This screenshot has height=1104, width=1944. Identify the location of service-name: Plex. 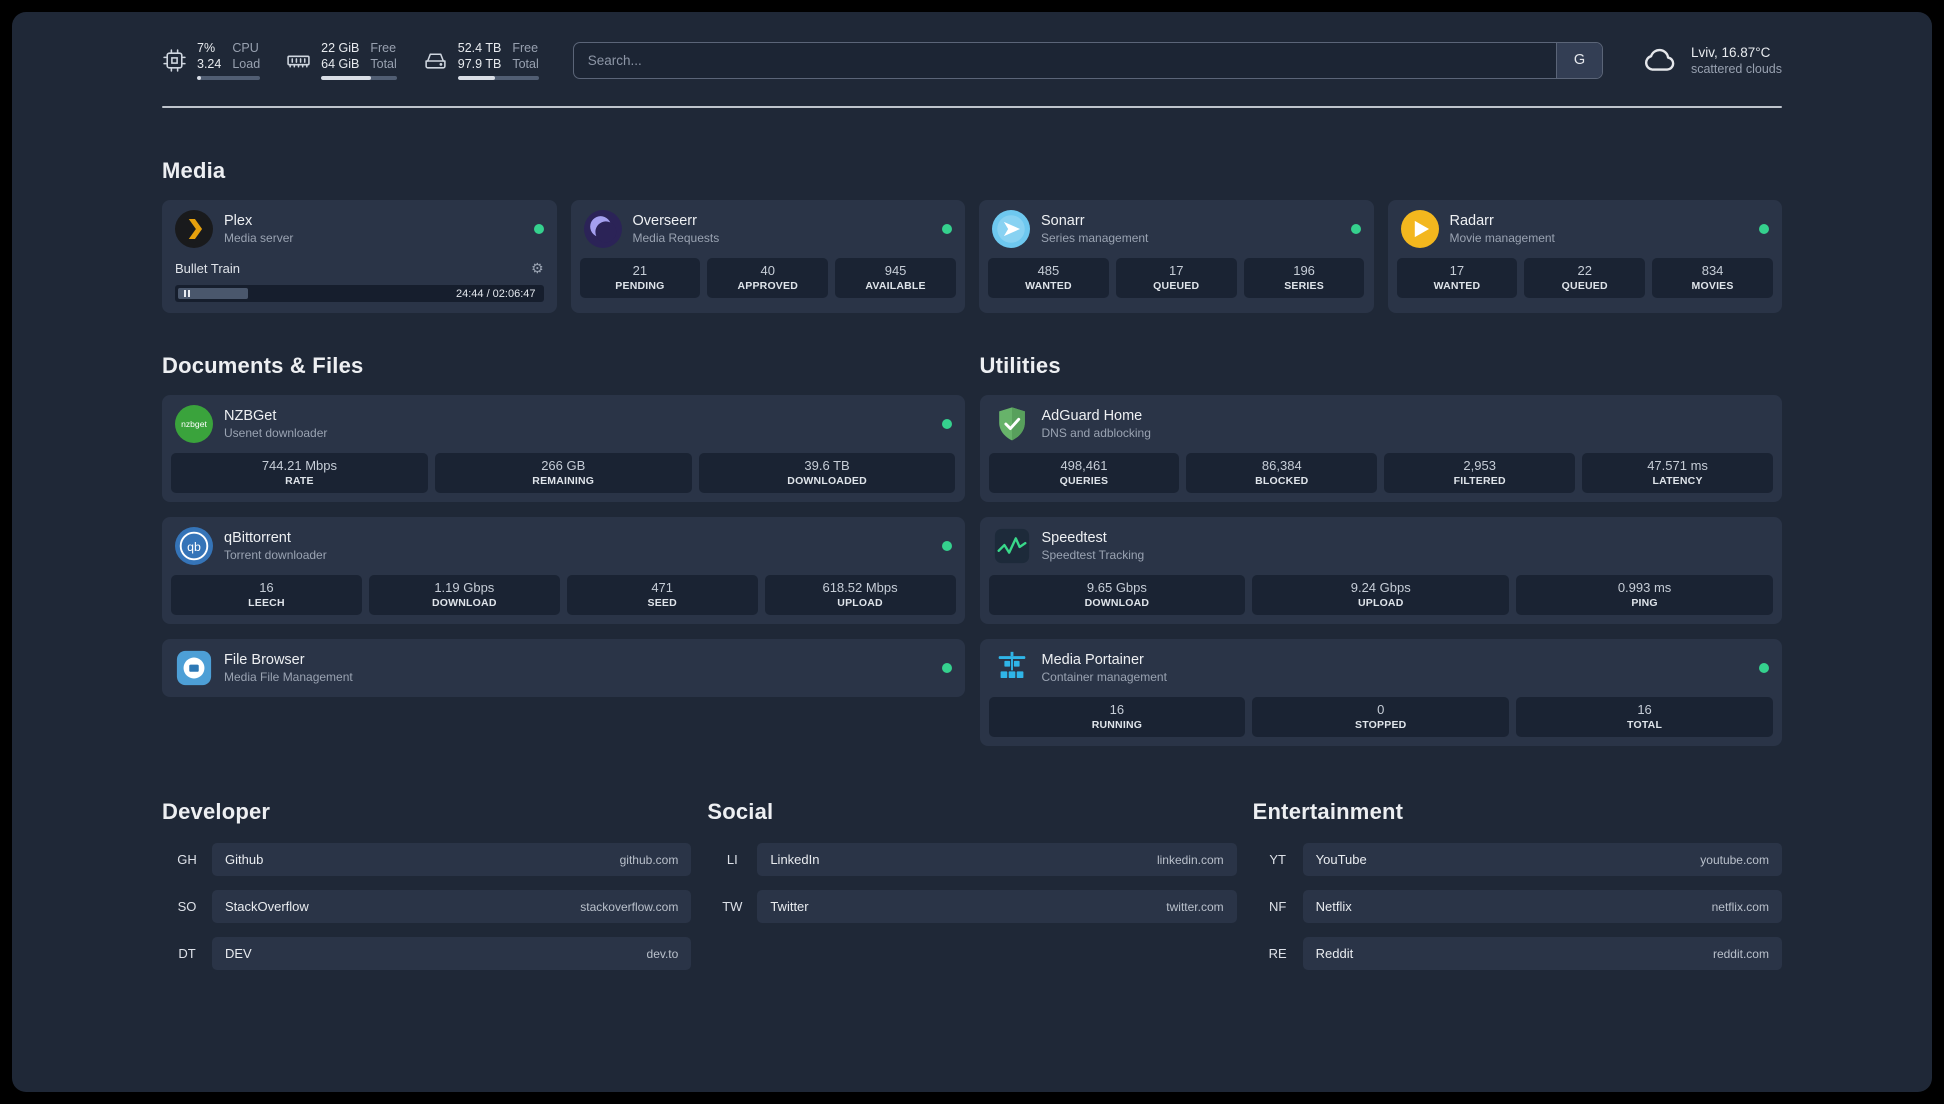
(238, 221).